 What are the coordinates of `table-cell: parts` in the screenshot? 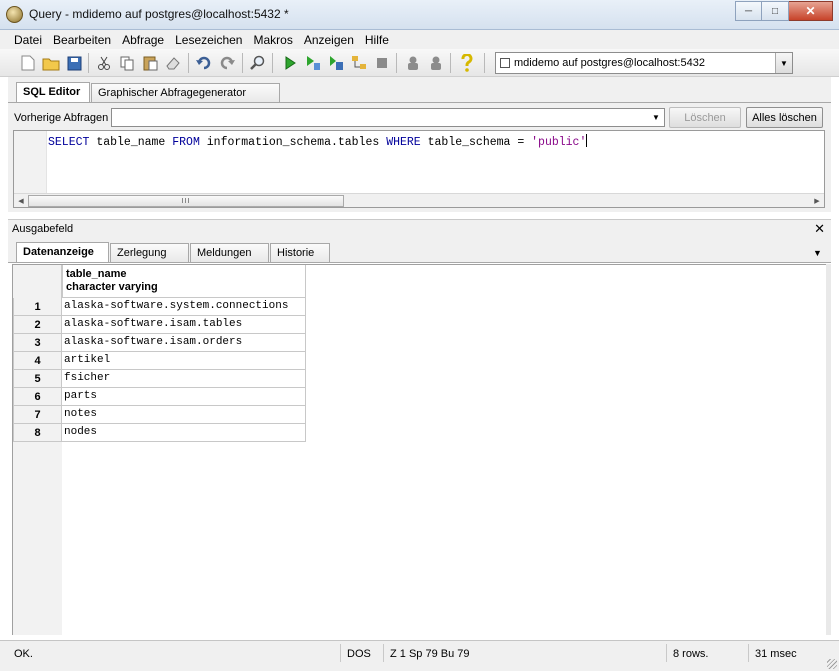 It's located at (184, 397).